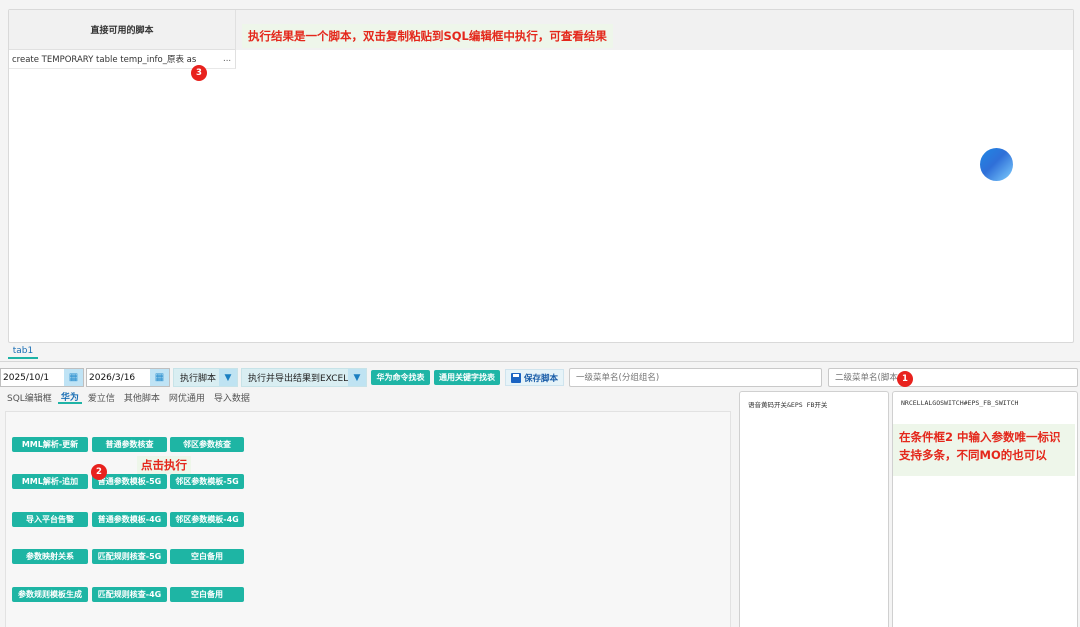  I want to click on save-disk-icon, so click(515, 377).